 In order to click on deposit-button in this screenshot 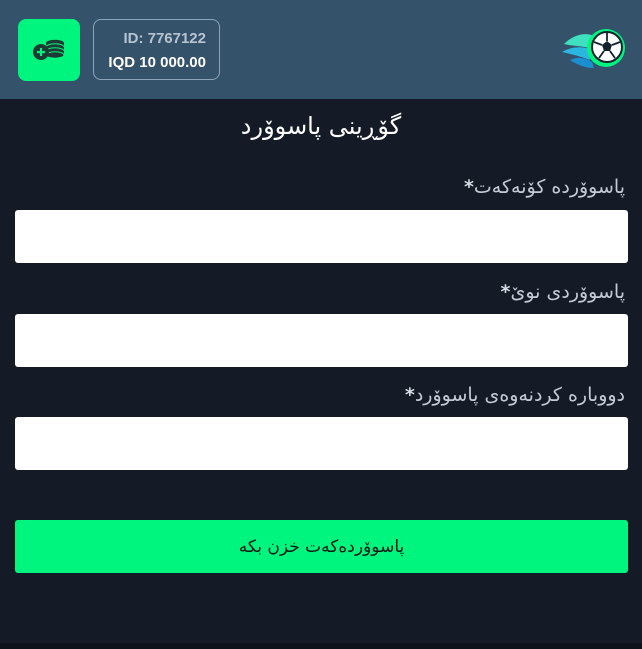, I will do `click(49, 50)`.